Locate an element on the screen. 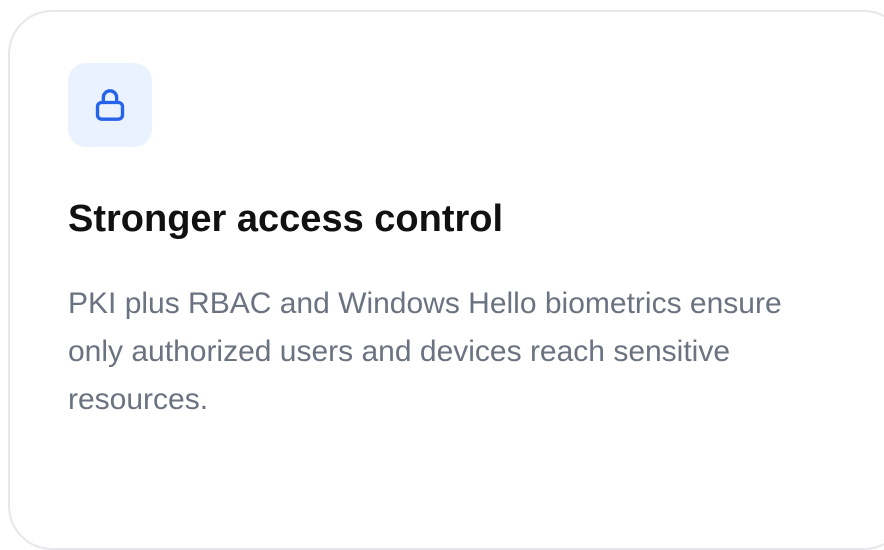 This screenshot has height=550, width=884. lock-icon is located at coordinates (110, 105).